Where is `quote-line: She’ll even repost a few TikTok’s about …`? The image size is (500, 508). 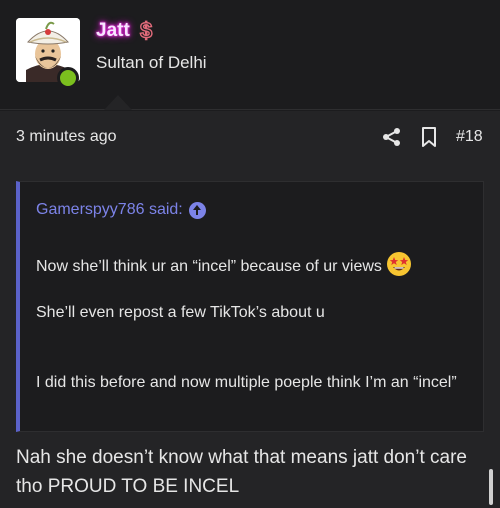 quote-line: She’ll even repost a few TikTok’s about … is located at coordinates (180, 312).